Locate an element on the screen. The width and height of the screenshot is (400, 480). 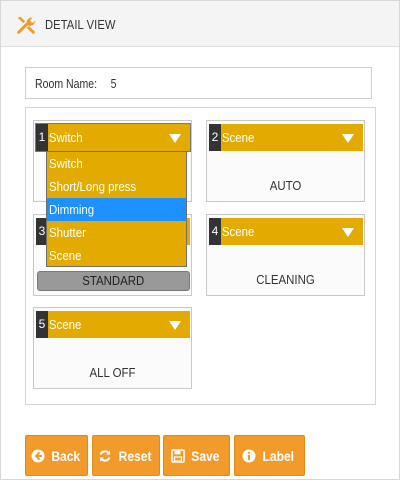
channel-number: 4 is located at coordinates (215, 231).